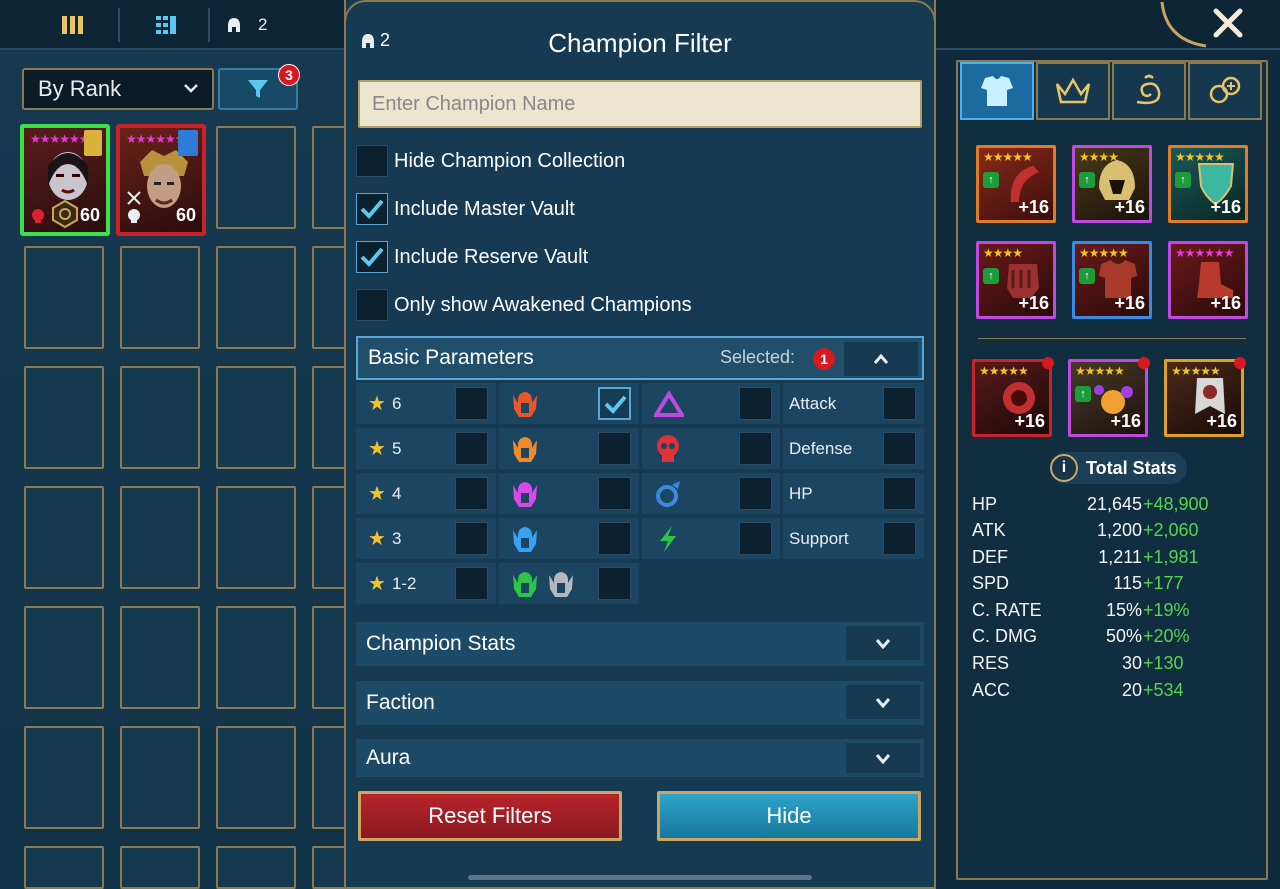  What do you see at coordinates (853, 403) in the screenshot?
I see `role-filter-attack: Attack` at bounding box center [853, 403].